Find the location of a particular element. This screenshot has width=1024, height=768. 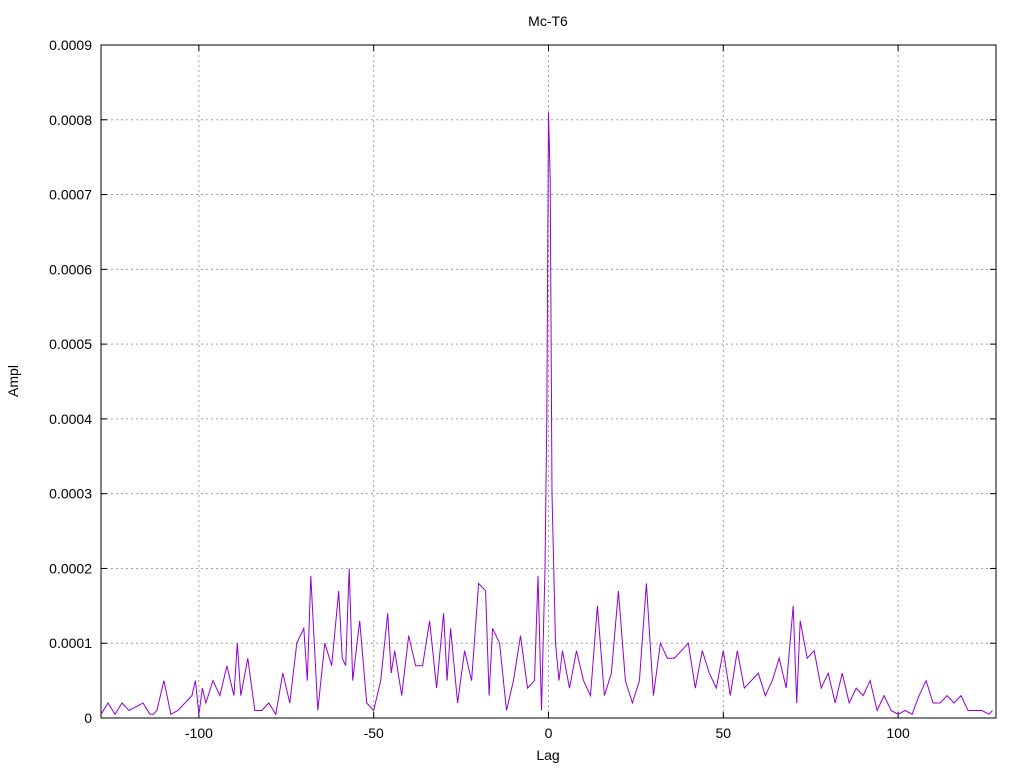

y-axis-label: Ampl is located at coordinates (13, 381).